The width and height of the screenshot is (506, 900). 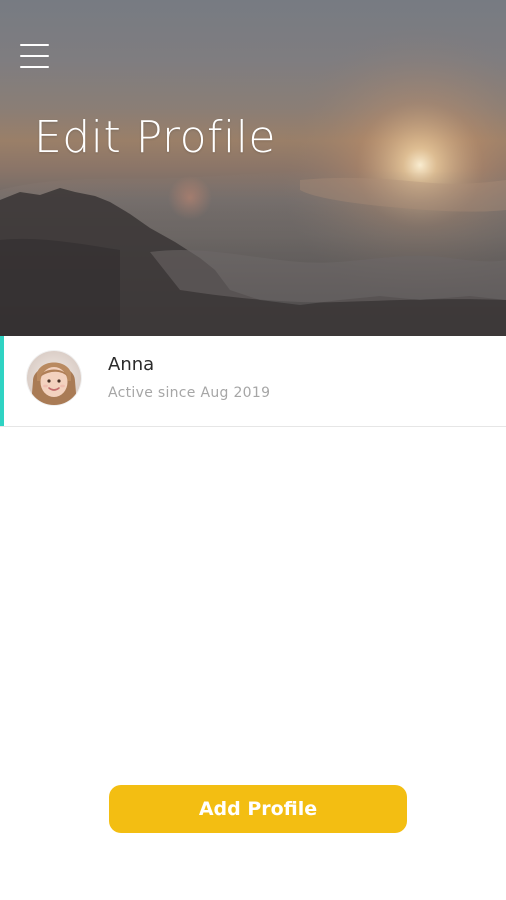 What do you see at coordinates (155, 137) in the screenshot?
I see `page-title: Edit Profile` at bounding box center [155, 137].